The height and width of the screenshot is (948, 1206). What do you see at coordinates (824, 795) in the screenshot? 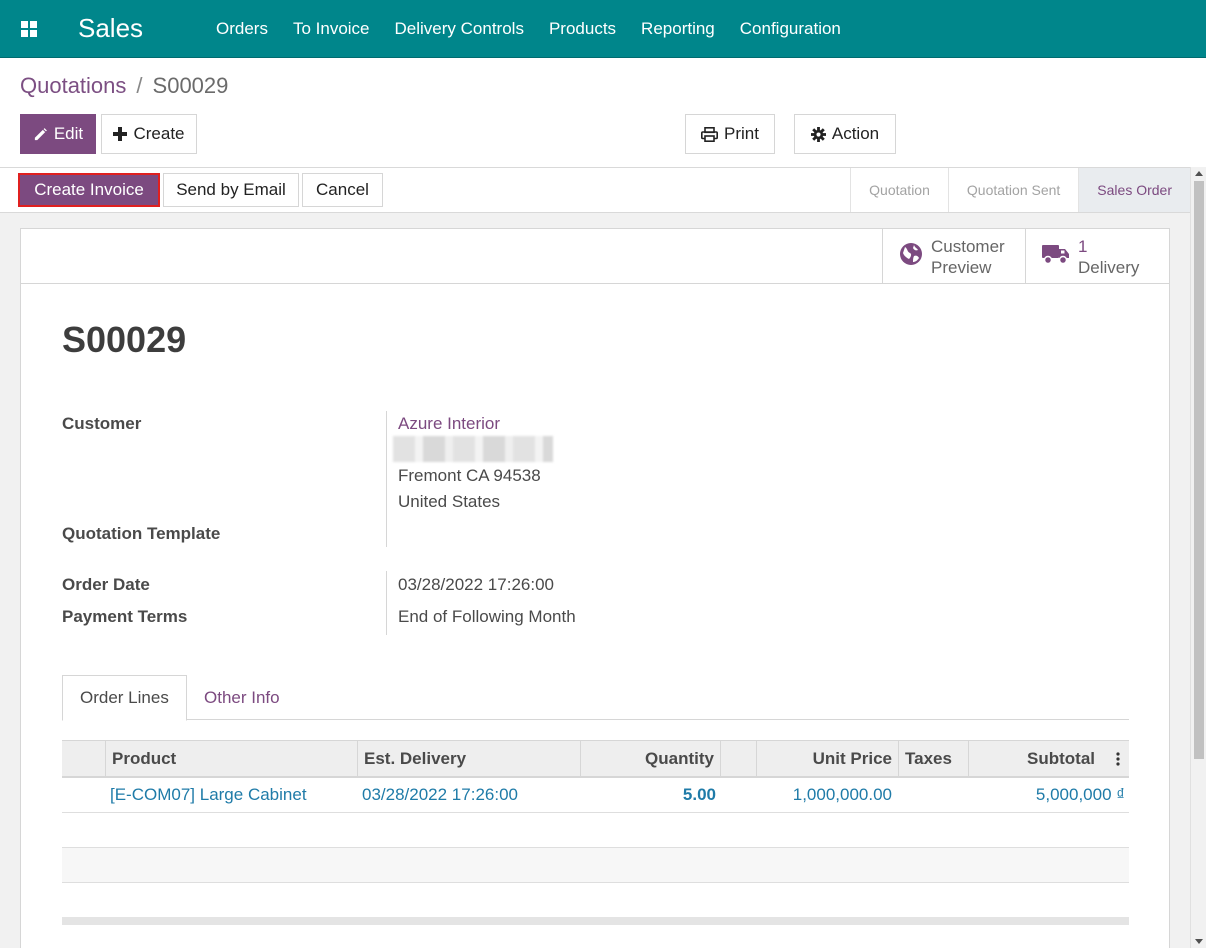
I see `cell-unit-price: 1,000,000.00` at bounding box center [824, 795].